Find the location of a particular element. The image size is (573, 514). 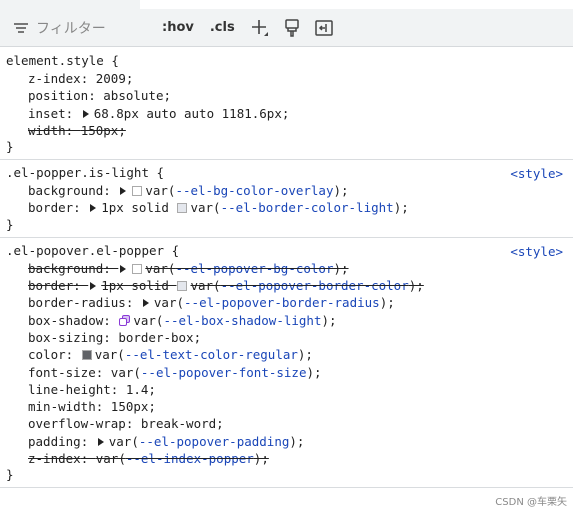

css-property: position is located at coordinates (58, 95).